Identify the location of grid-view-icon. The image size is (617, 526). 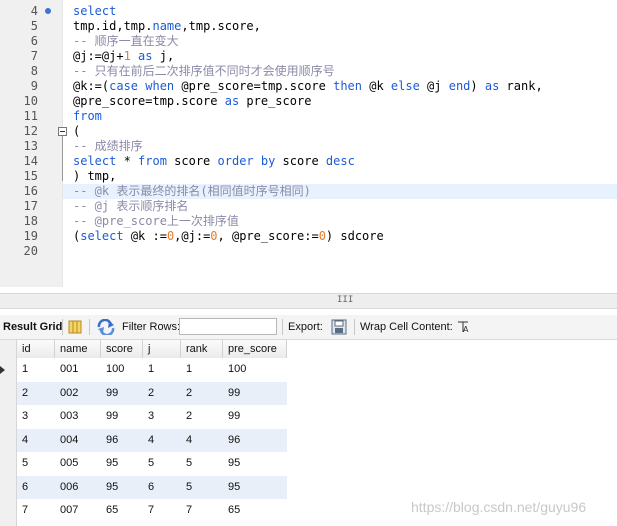
(75, 327).